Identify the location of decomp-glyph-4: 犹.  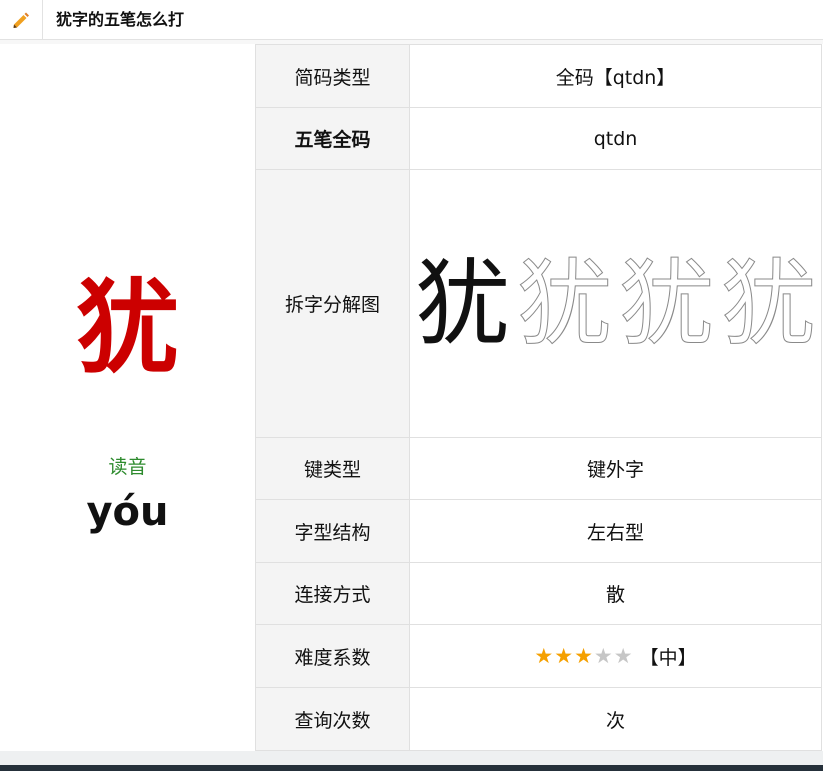
(768, 303).